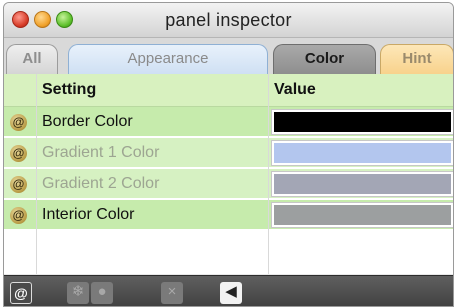 This screenshot has width=455, height=307. What do you see at coordinates (228, 184) in the screenshot?
I see `table-row: @ Gradient 2 Color` at bounding box center [228, 184].